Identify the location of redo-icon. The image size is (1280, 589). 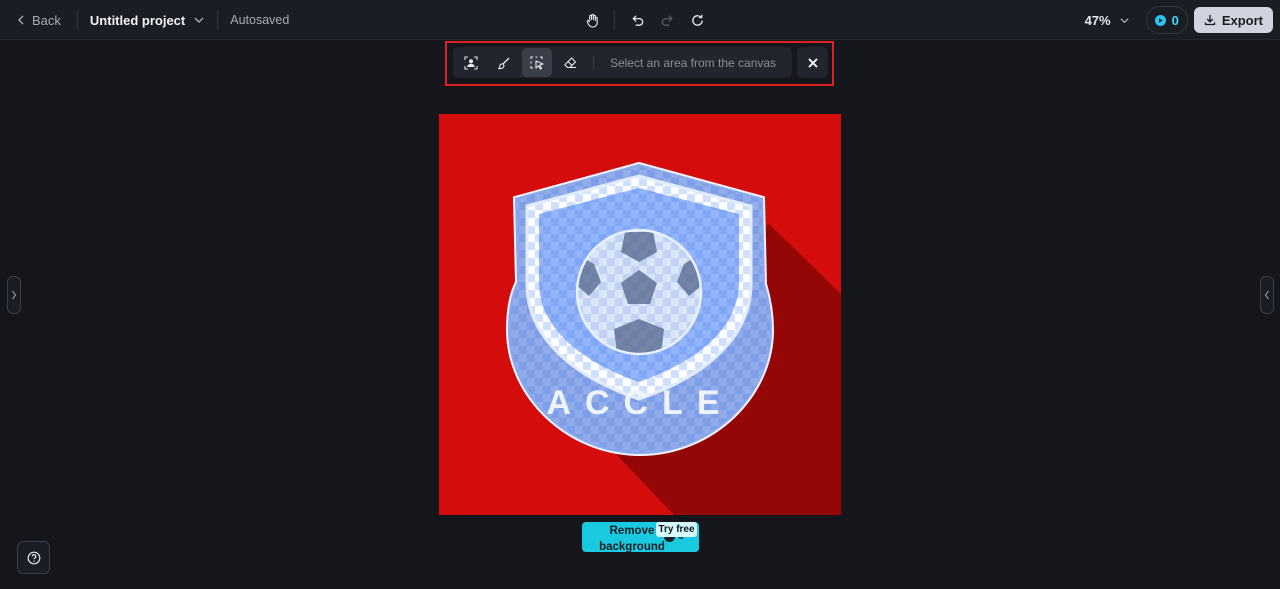
(667, 20).